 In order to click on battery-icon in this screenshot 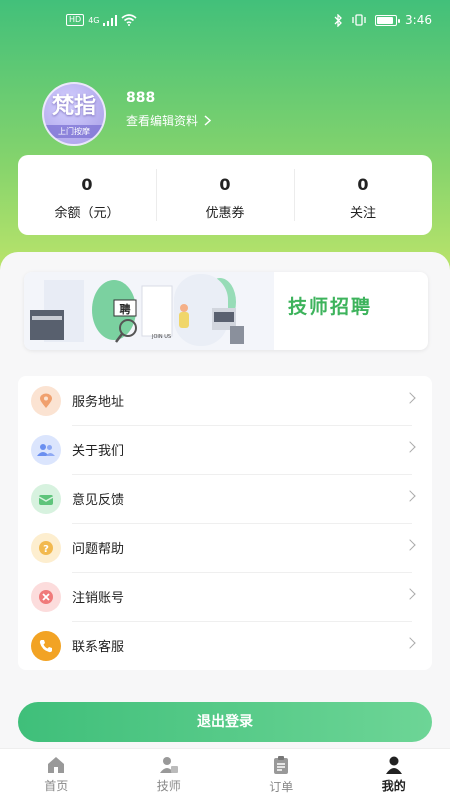, I will do `click(388, 20)`.